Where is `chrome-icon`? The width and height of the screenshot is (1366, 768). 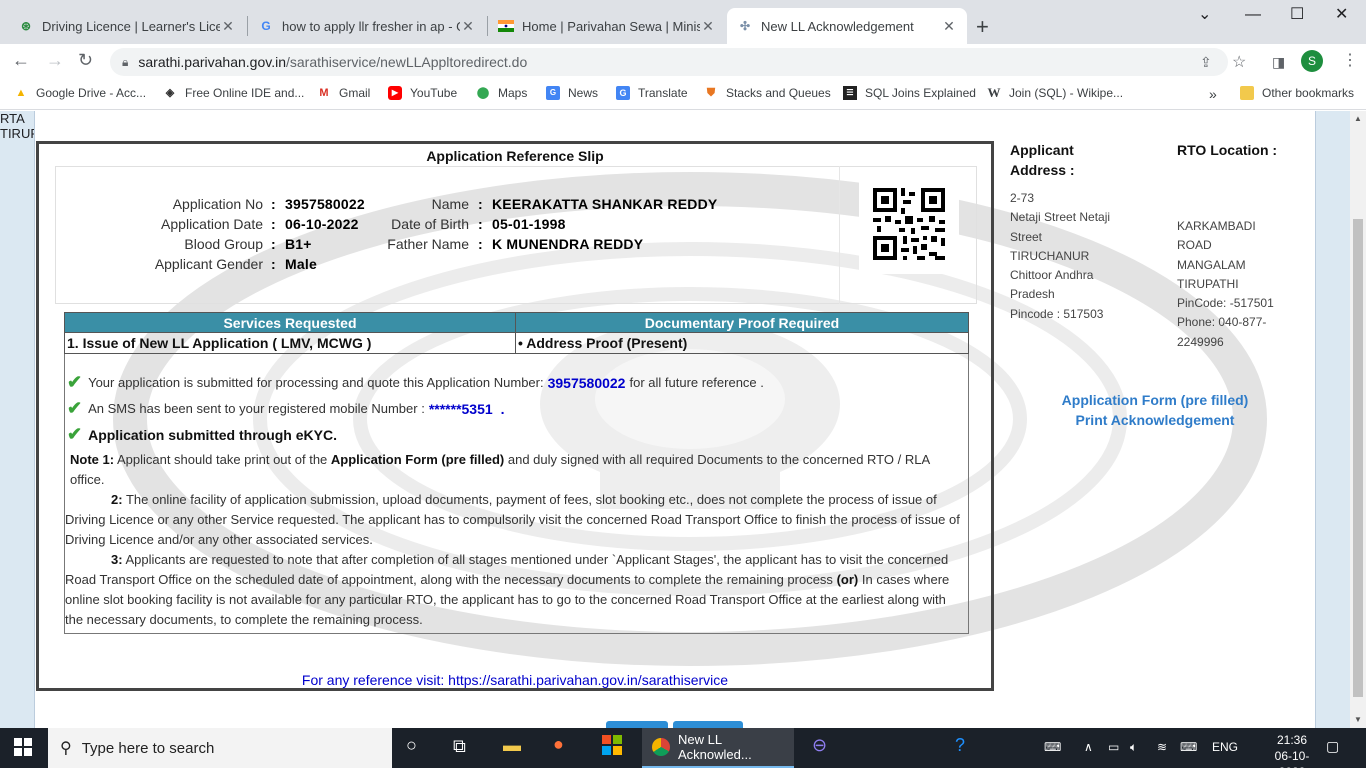
chrome-icon is located at coordinates (661, 747).